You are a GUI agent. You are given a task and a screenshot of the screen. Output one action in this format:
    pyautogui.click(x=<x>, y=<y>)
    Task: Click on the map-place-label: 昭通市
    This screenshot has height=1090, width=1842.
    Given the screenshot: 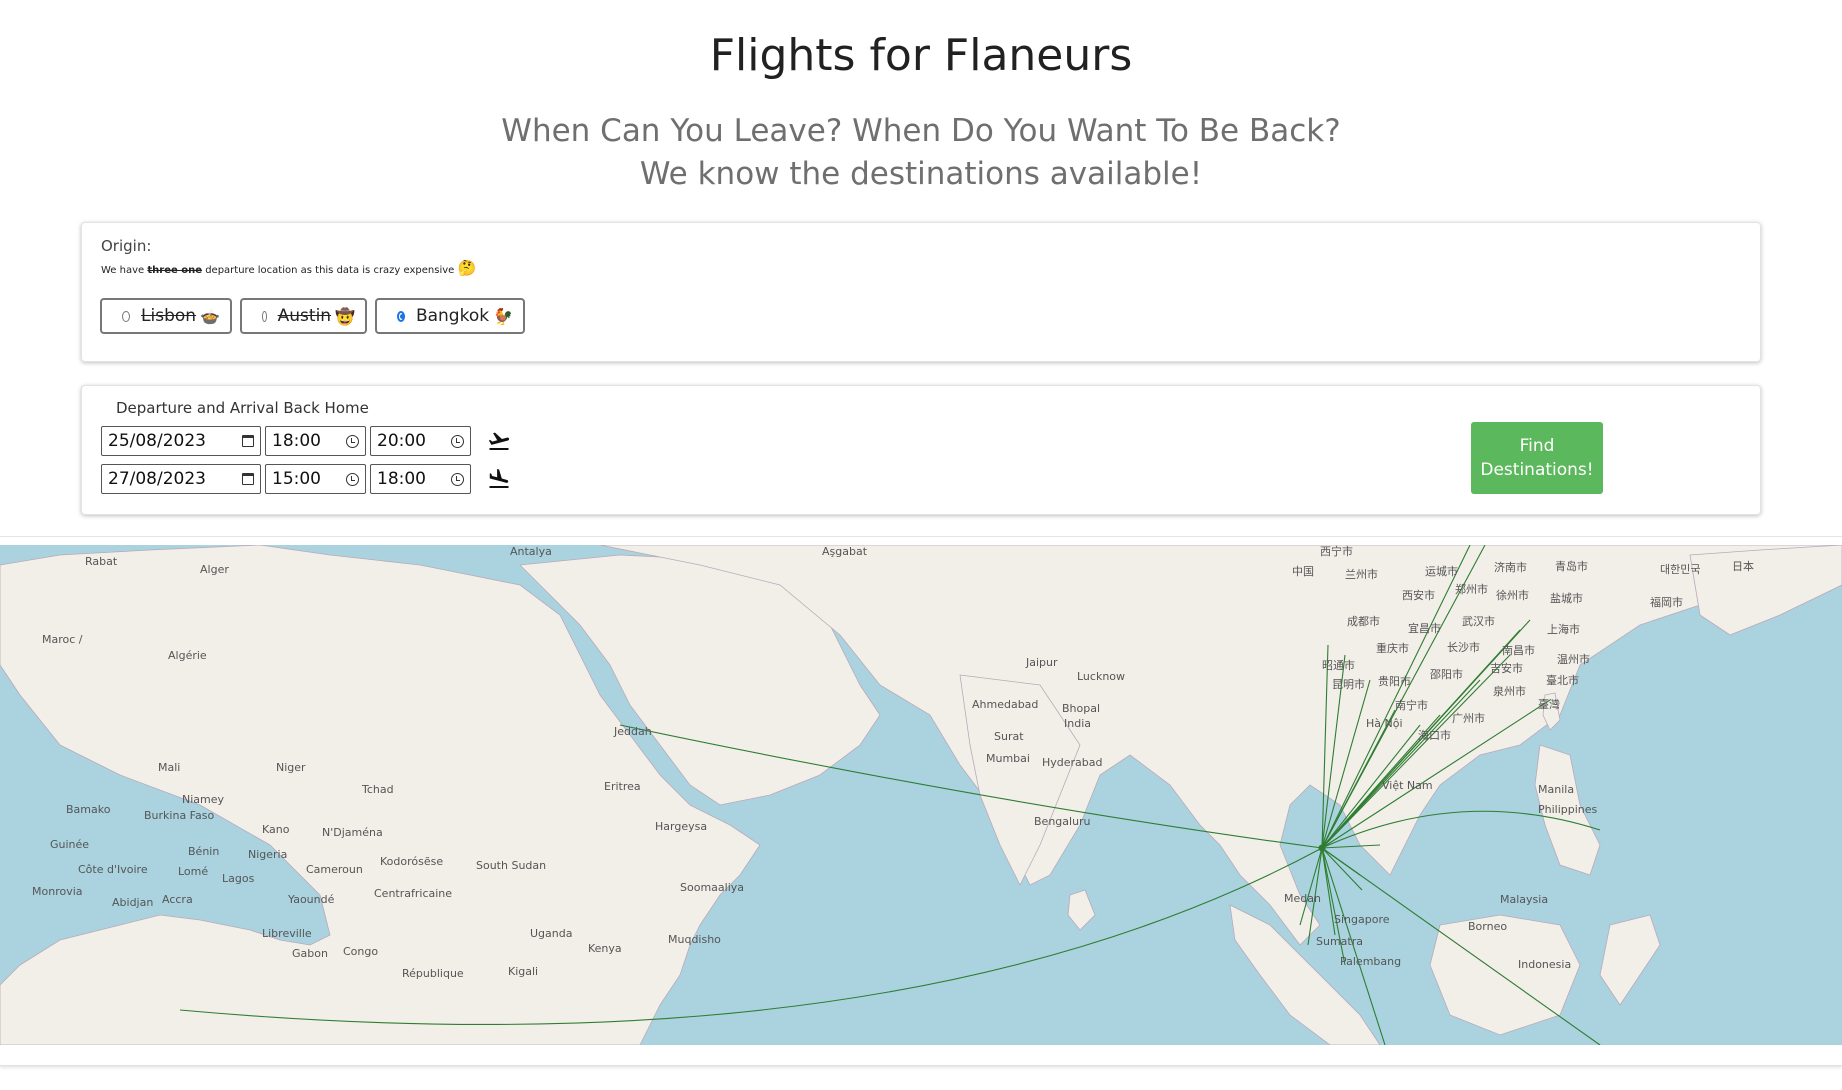 What is the action you would take?
    pyautogui.click(x=1338, y=665)
    